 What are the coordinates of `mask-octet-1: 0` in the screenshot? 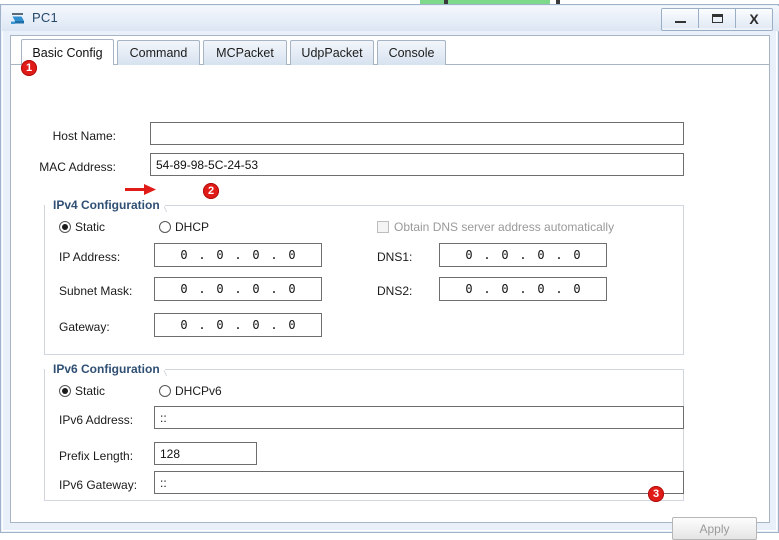 It's located at (184, 289).